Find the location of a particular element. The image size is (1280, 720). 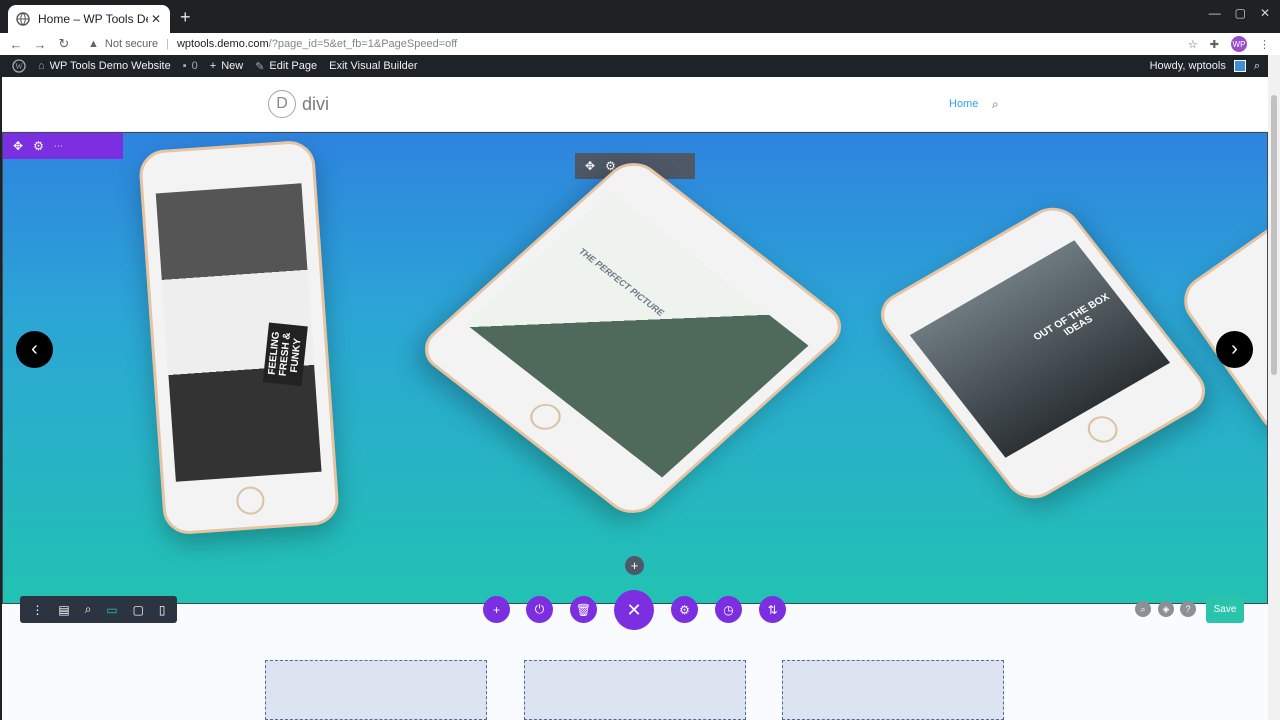

admin-bar-right: Howdy, wptools ⌕ is located at coordinates (1205, 66).